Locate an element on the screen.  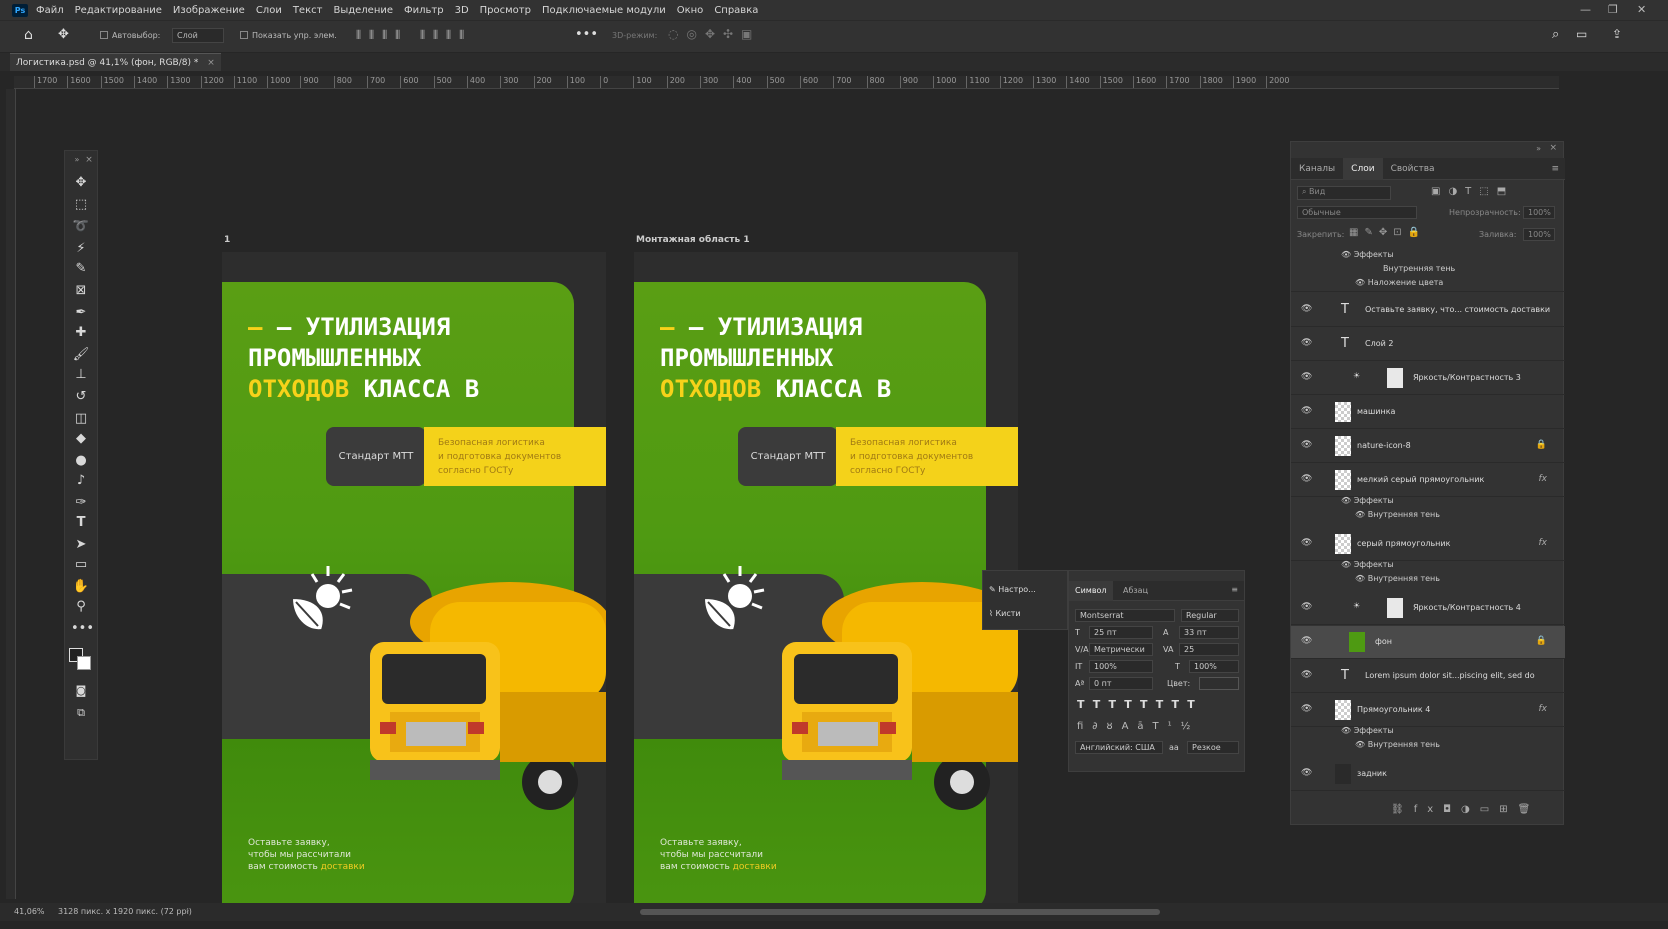
close-icon: ✕ is located at coordinates (1641, 9).